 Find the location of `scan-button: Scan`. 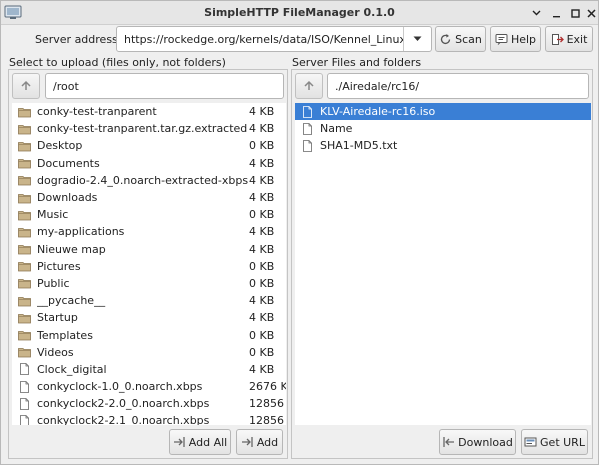

scan-button: Scan is located at coordinates (460, 39).